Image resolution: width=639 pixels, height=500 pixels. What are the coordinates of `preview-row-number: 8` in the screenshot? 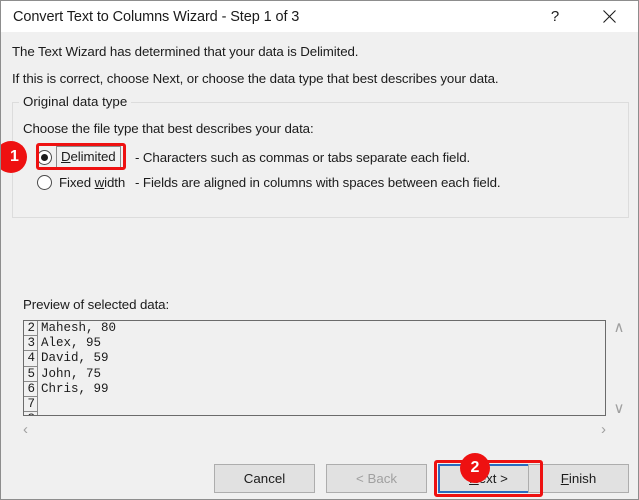 It's located at (31, 413).